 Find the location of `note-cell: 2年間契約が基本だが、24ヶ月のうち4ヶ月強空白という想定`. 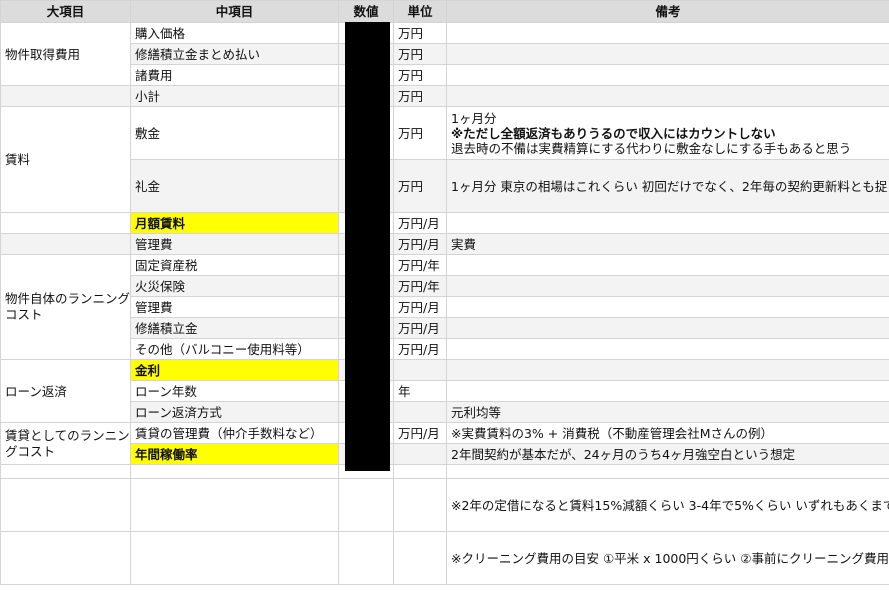

note-cell: 2年間契約が基本だが、24ヶ月のうち4ヶ月強空白という想定 is located at coordinates (667, 454).